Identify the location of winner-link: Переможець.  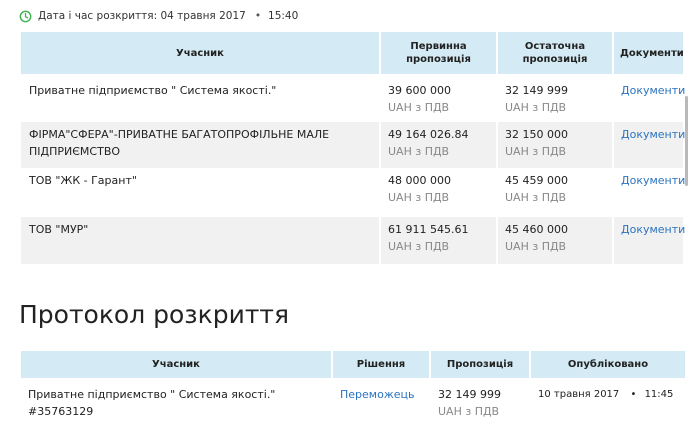
(377, 394).